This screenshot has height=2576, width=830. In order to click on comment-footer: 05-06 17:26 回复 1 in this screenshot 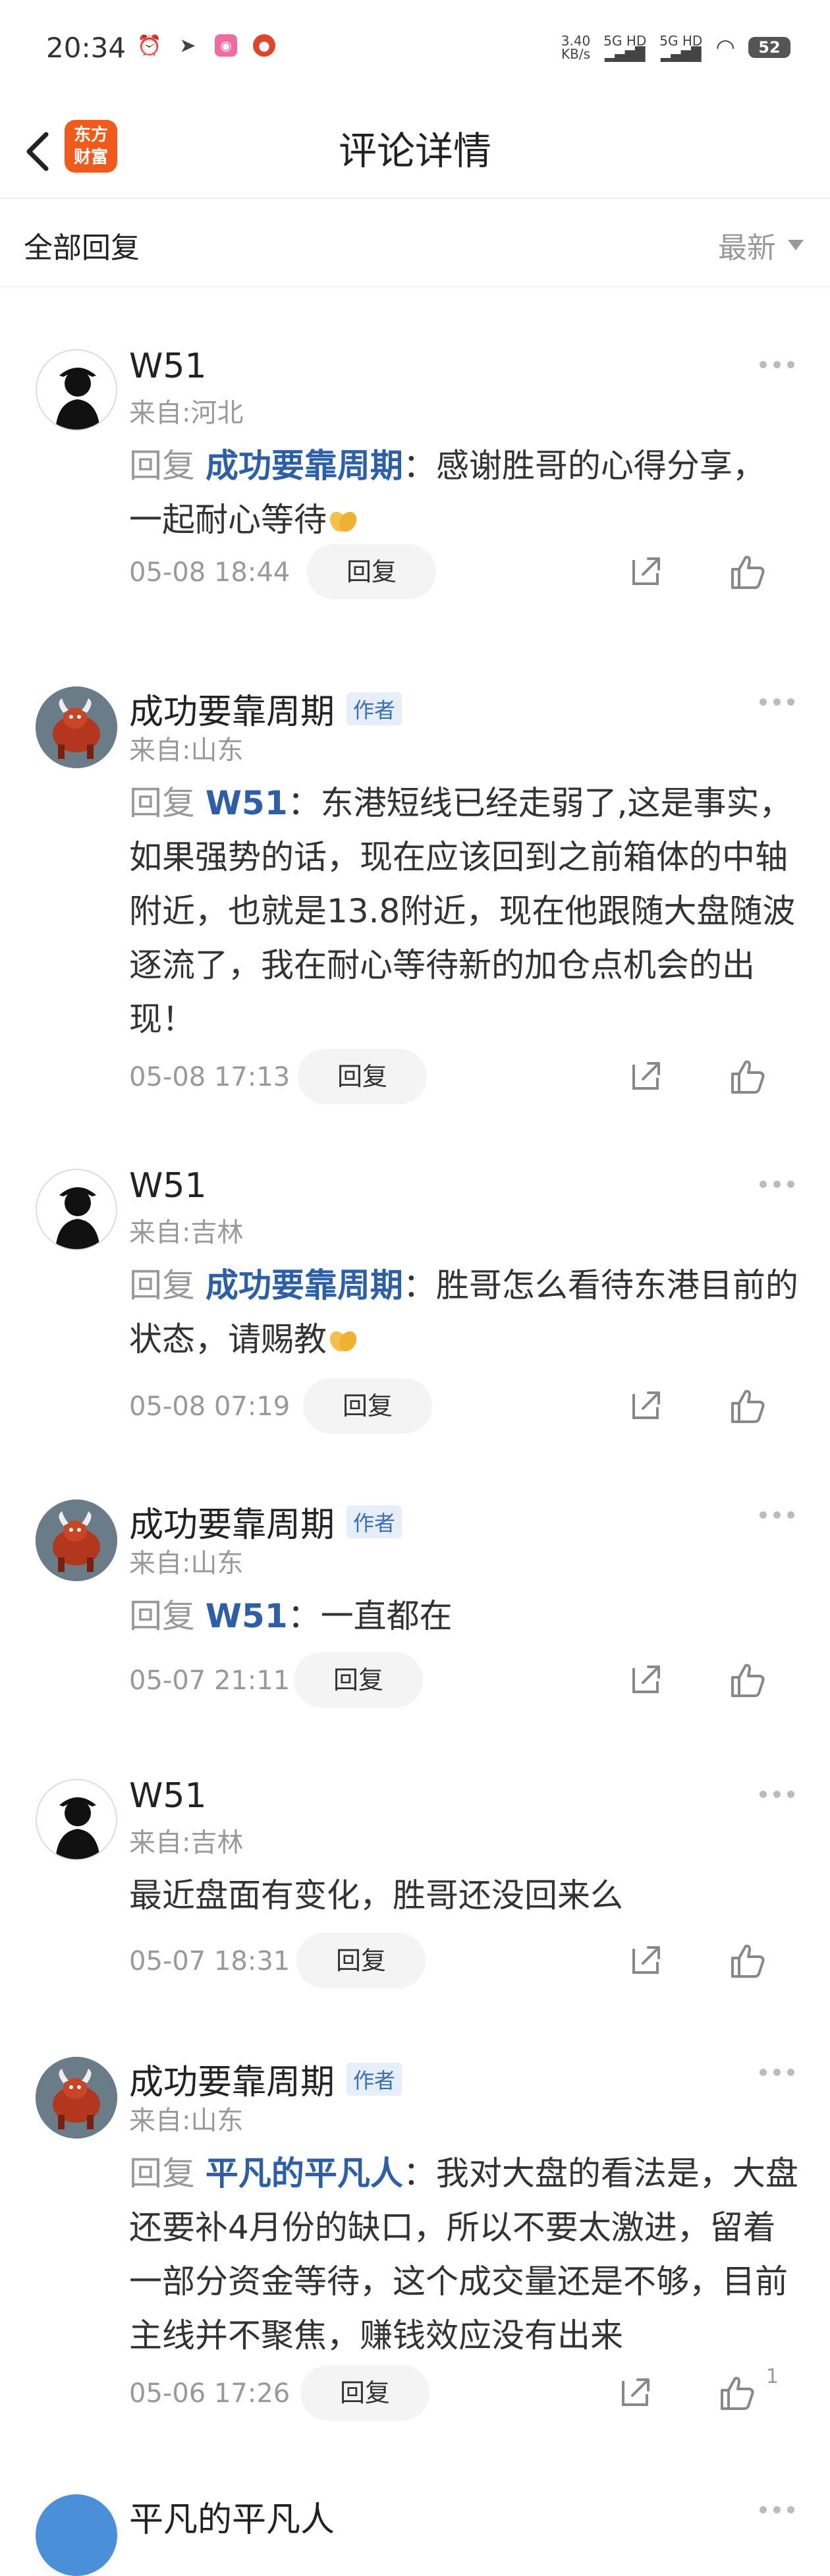, I will do `click(465, 2393)`.